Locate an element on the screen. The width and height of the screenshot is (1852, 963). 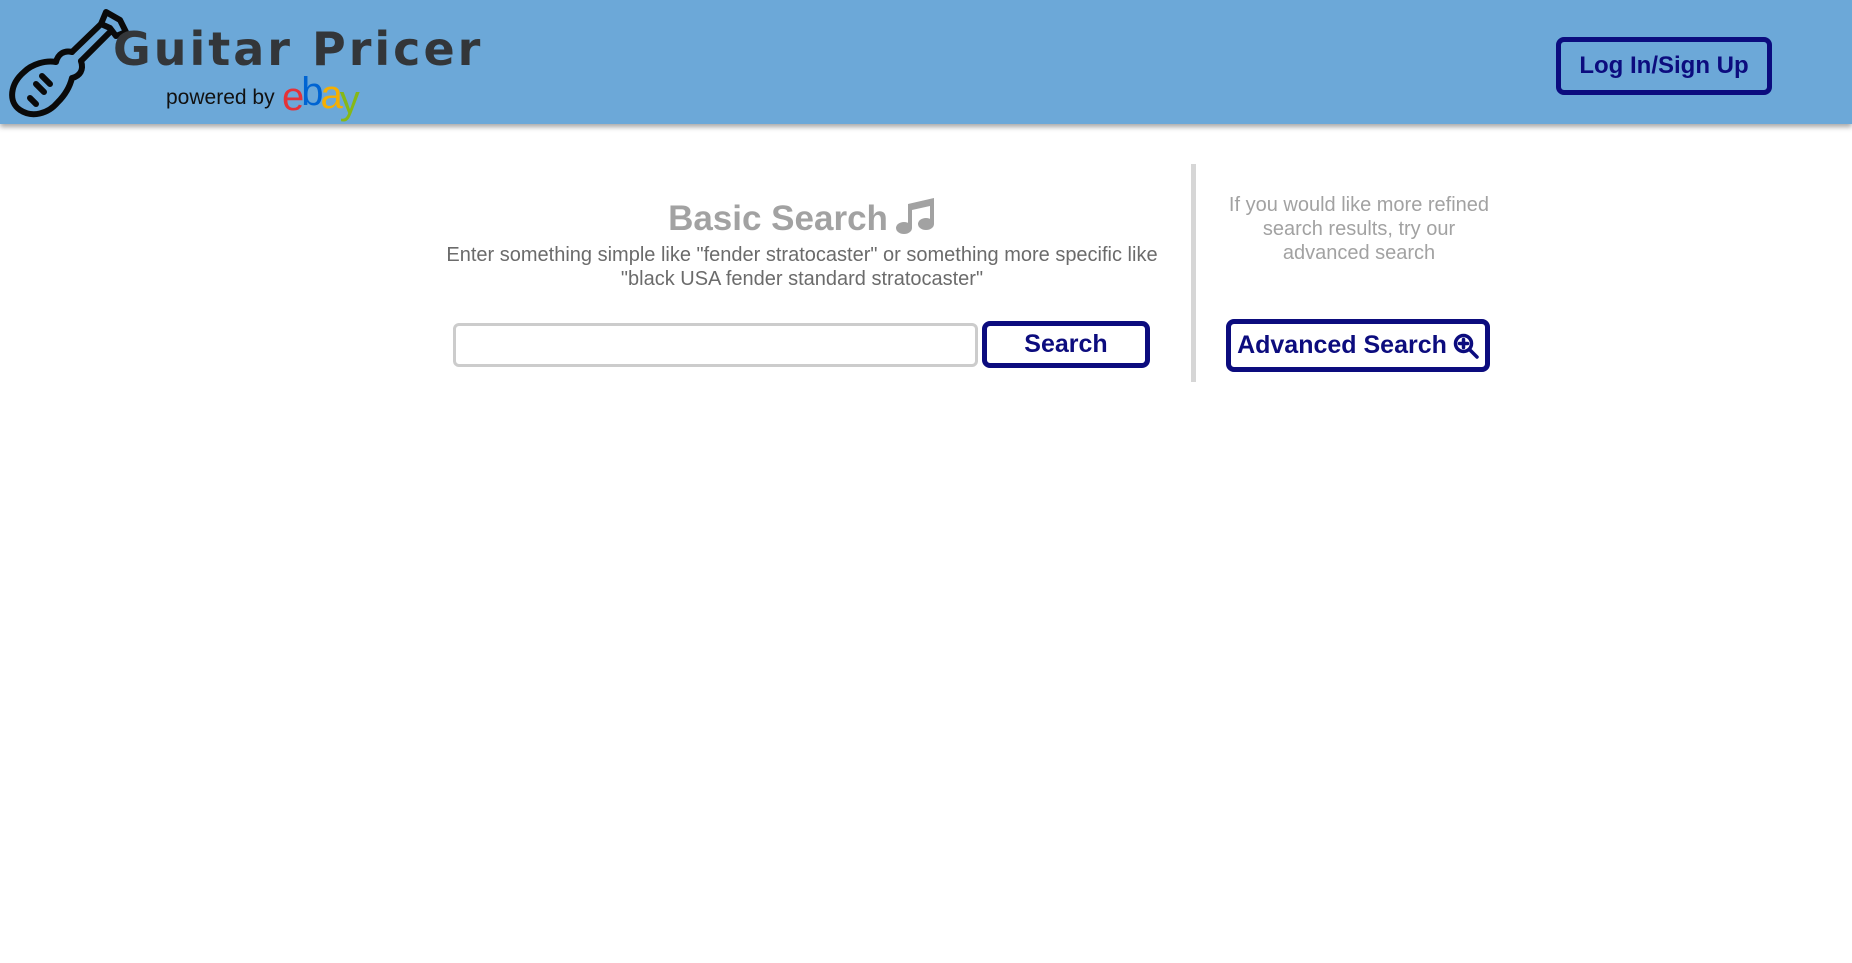
basic-search-title-text: Basic Search is located at coordinates (778, 218).